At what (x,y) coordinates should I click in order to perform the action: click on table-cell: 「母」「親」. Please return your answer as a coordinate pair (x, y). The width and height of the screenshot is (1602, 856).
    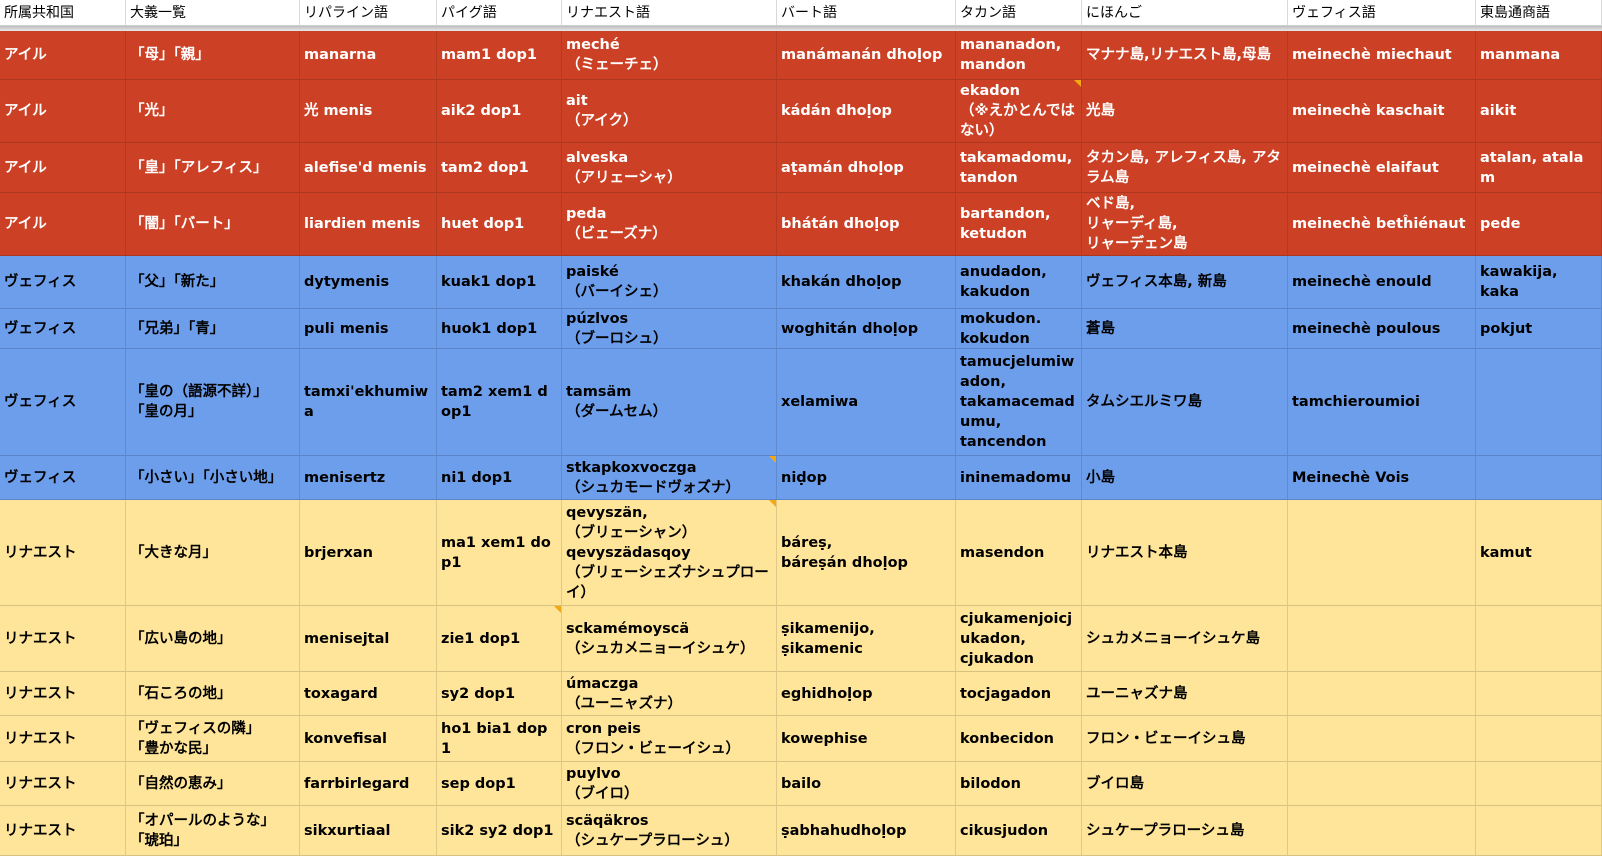
    Looking at the image, I should click on (213, 55).